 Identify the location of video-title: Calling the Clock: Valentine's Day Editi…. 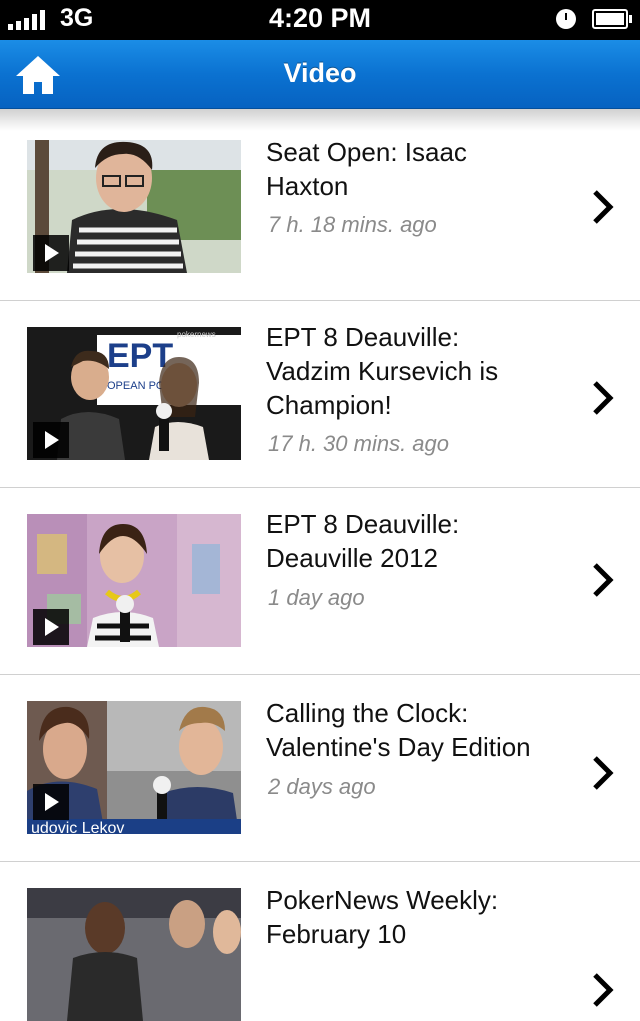
(398, 730).